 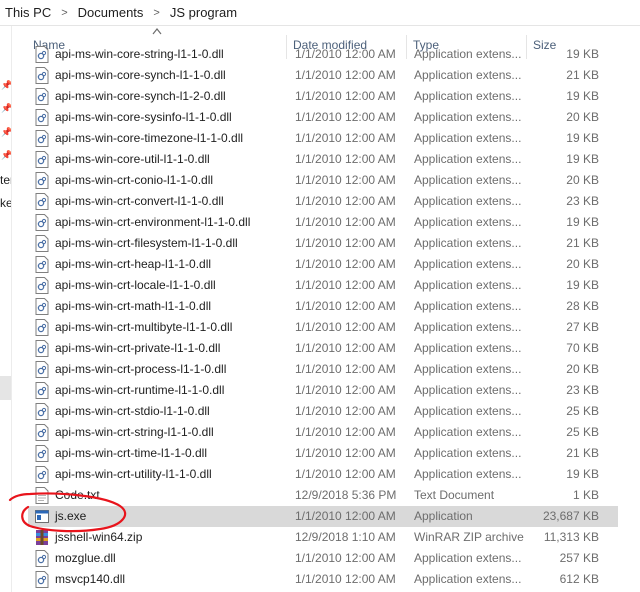 What do you see at coordinates (149, 138) in the screenshot?
I see `file-name: api-ms-win-core-timezone-l1-1-0.dll` at bounding box center [149, 138].